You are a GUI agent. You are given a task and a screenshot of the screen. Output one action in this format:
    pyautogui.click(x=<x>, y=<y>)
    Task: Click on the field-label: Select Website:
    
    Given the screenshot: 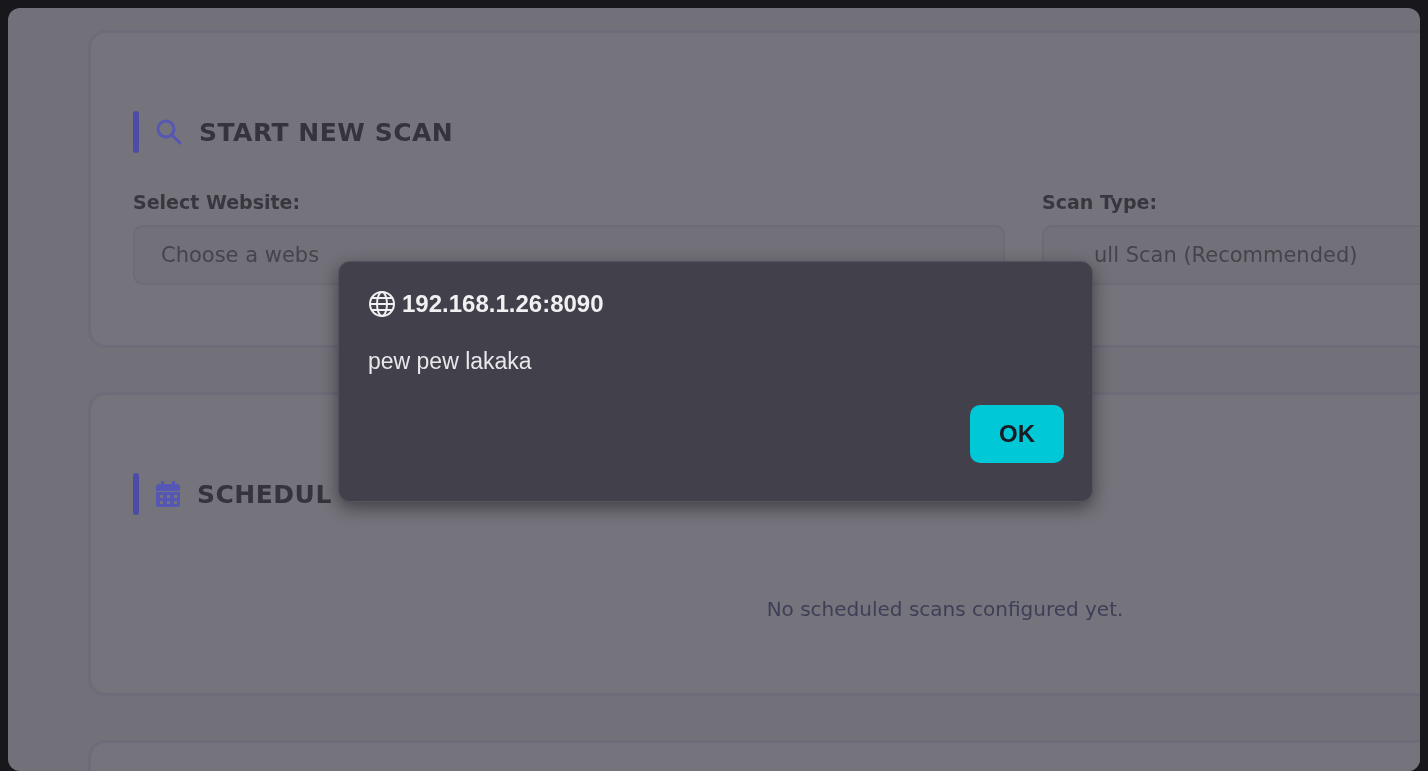 What is the action you would take?
    pyautogui.click(x=217, y=202)
    